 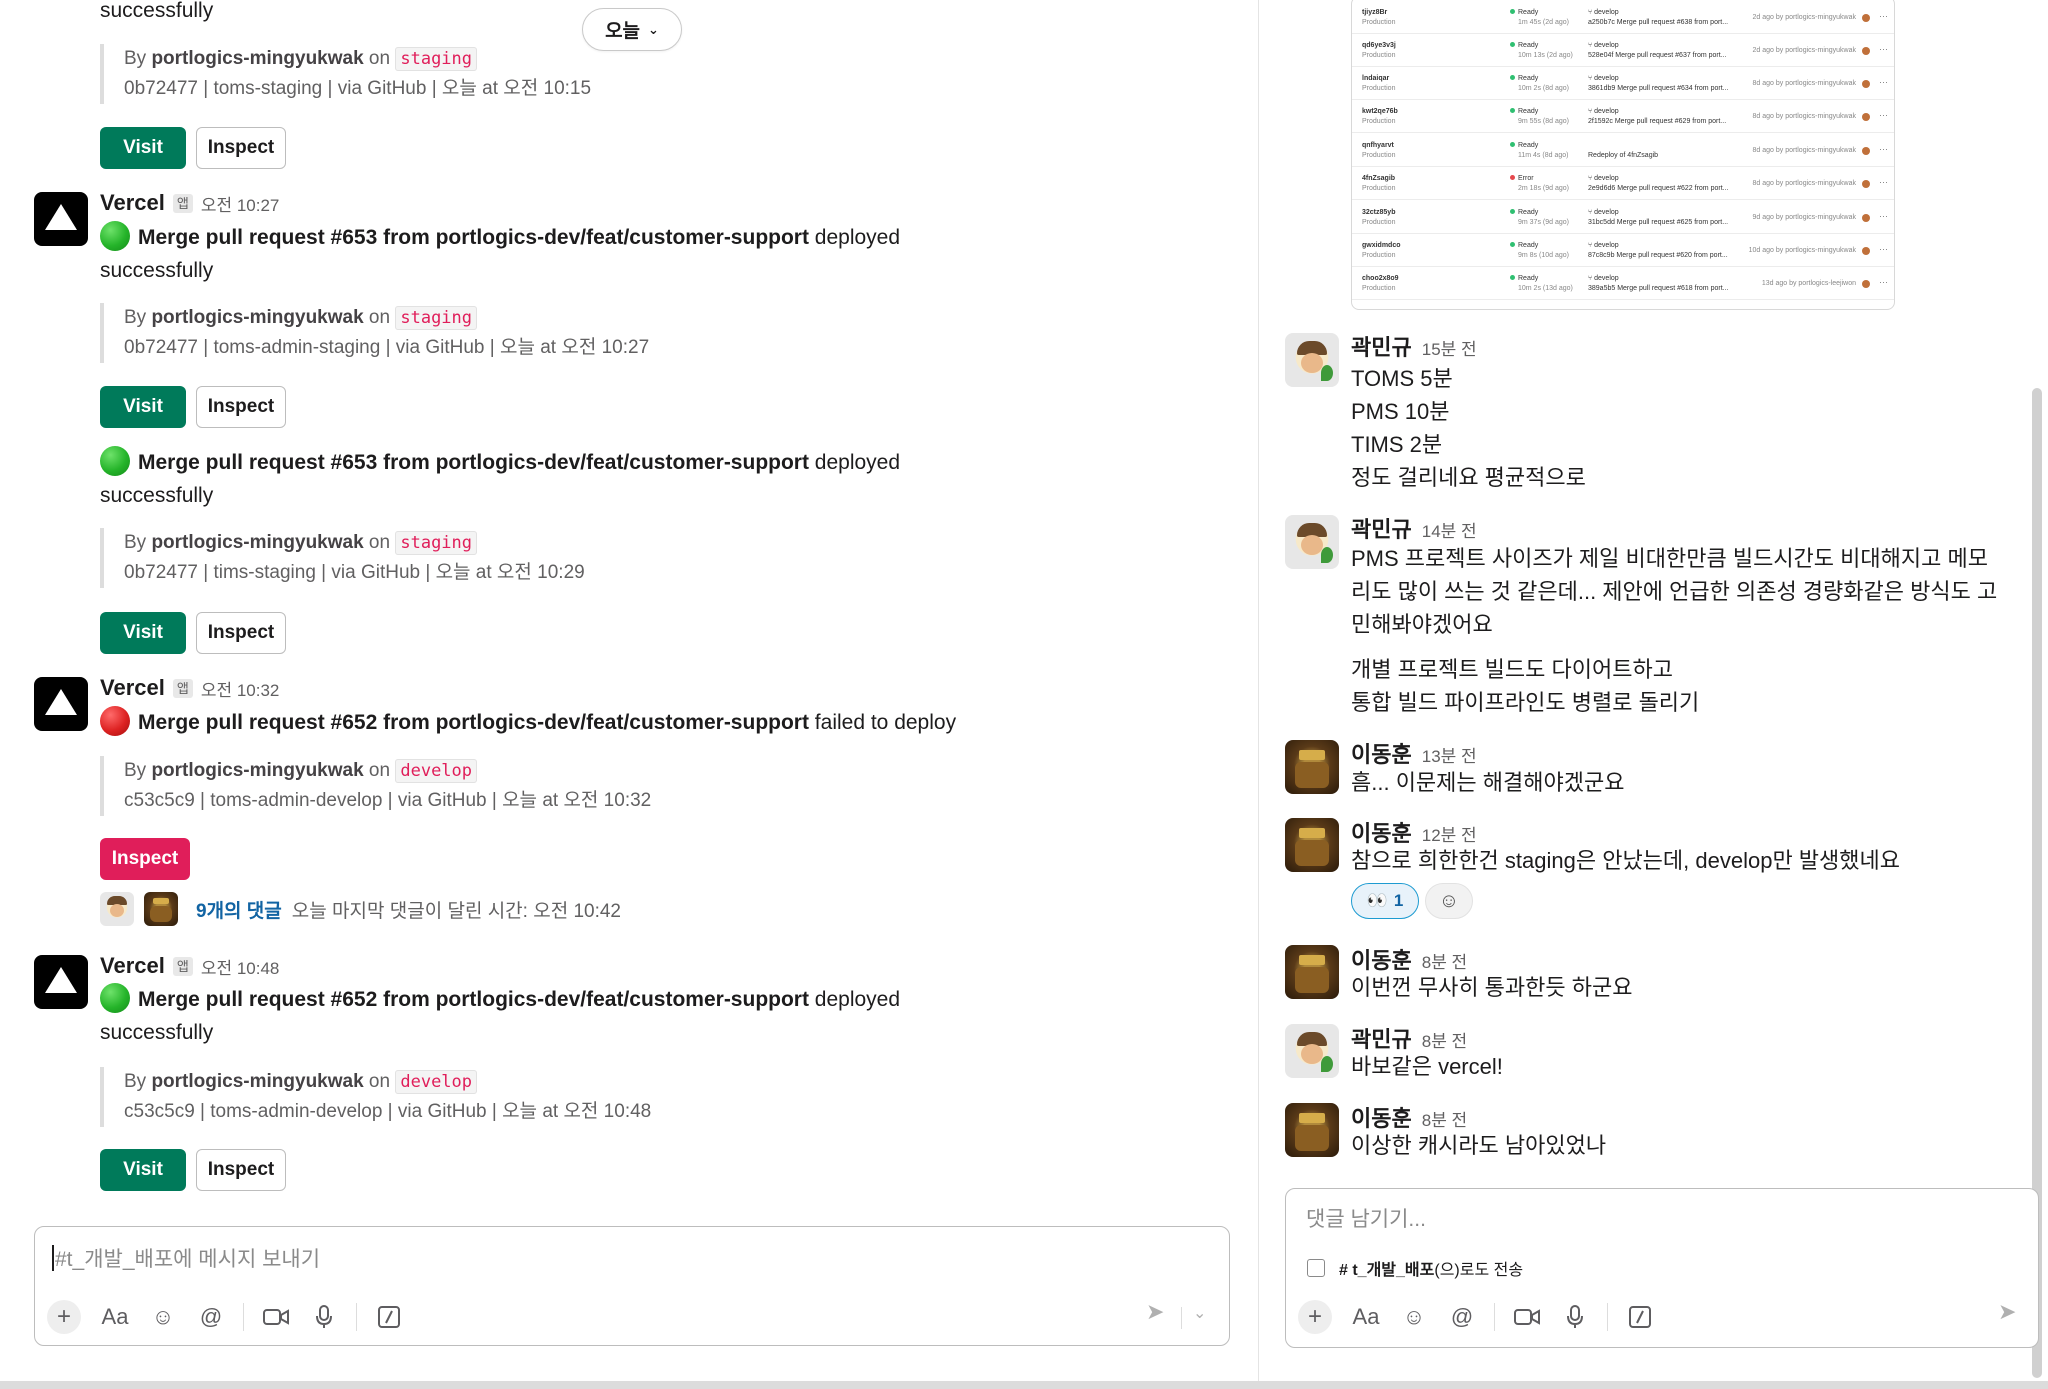 I want to click on toolbar-divider, so click(x=356, y=1317).